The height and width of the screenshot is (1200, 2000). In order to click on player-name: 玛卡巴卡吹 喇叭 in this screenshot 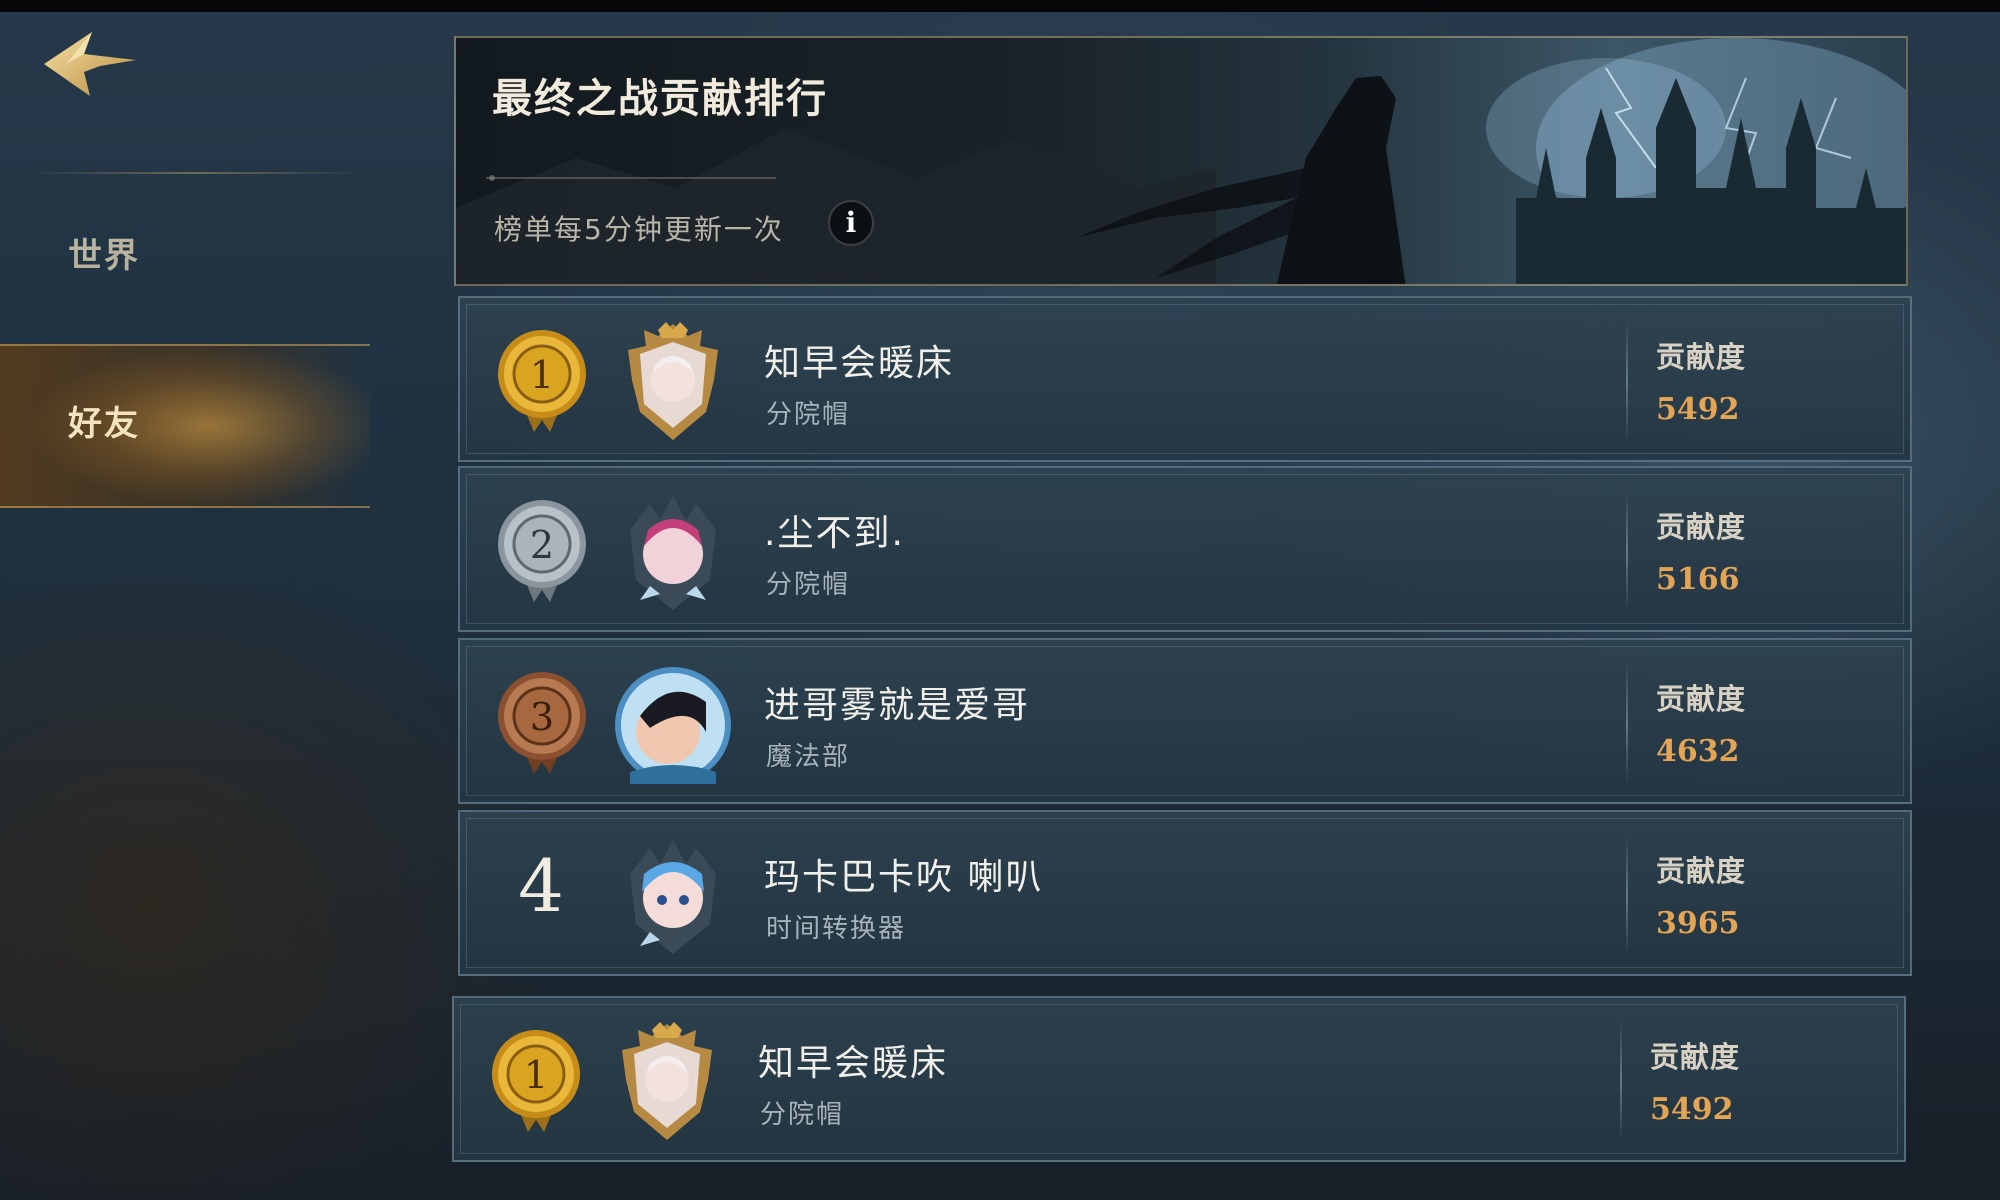, I will do `click(904, 877)`.